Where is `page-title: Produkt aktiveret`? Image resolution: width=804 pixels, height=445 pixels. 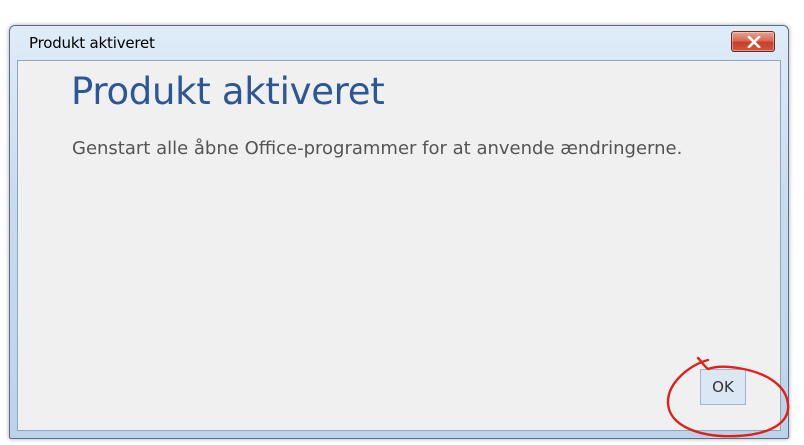
page-title: Produkt aktiveret is located at coordinates (228, 91).